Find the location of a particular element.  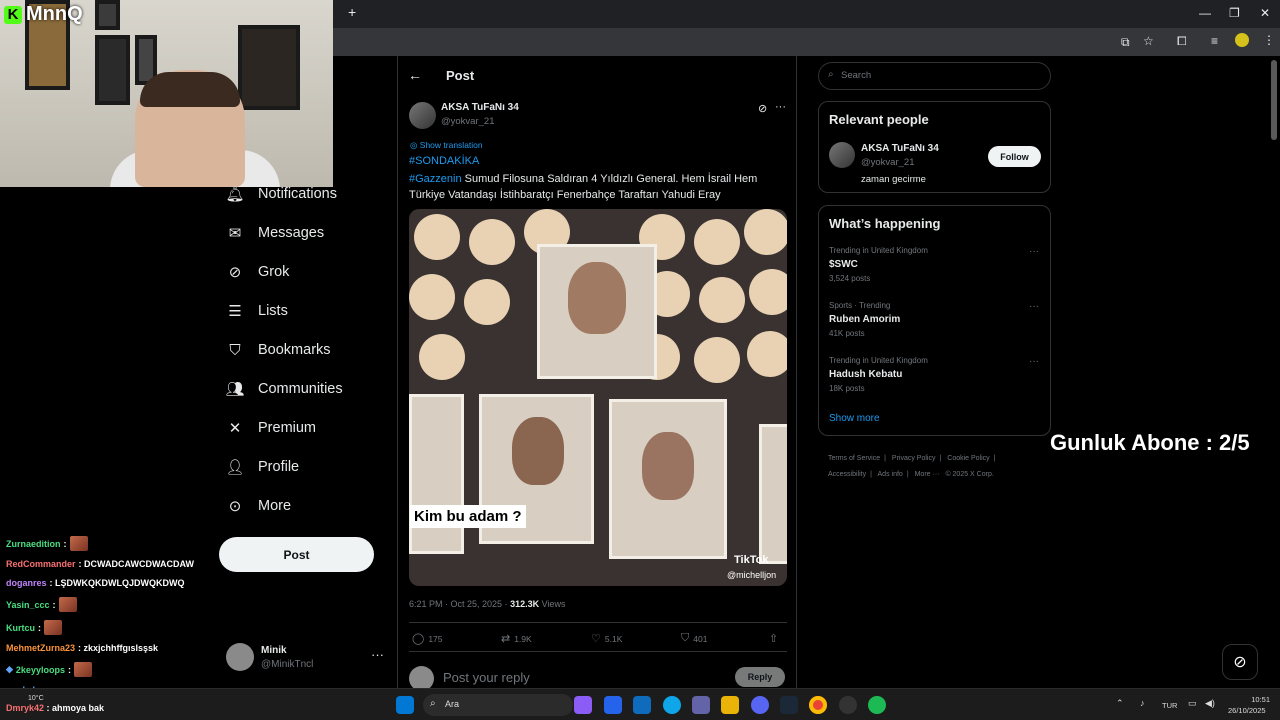

sidebar-item-messages: ✉ Messages is located at coordinates (275, 233).